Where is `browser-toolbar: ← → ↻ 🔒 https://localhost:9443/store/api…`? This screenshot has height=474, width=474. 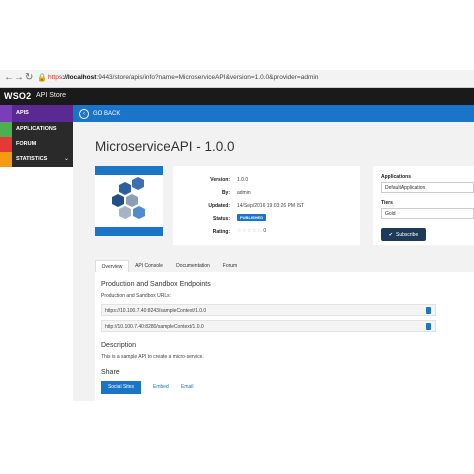
browser-toolbar: ← → ↻ 🔒 https://localhost:9443/store/api… is located at coordinates (237, 79).